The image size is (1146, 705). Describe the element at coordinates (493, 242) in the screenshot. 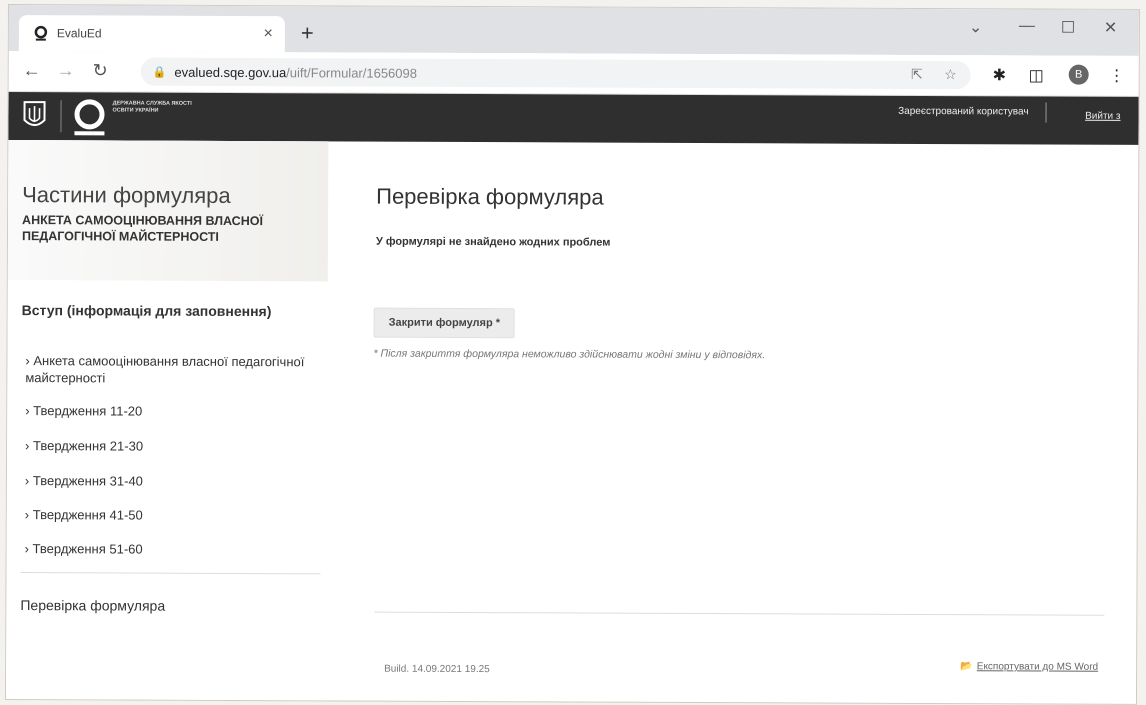

I see `validation-message: У формулярі не знайдено жодних проблем` at that location.